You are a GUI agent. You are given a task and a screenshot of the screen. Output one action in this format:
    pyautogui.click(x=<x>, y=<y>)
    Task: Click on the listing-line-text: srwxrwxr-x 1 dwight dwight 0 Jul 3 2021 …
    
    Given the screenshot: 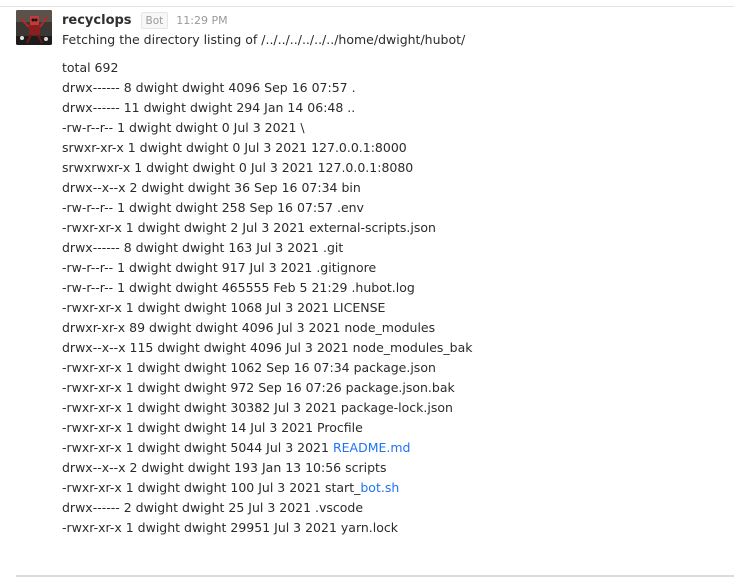 What is the action you would take?
    pyautogui.click(x=238, y=167)
    